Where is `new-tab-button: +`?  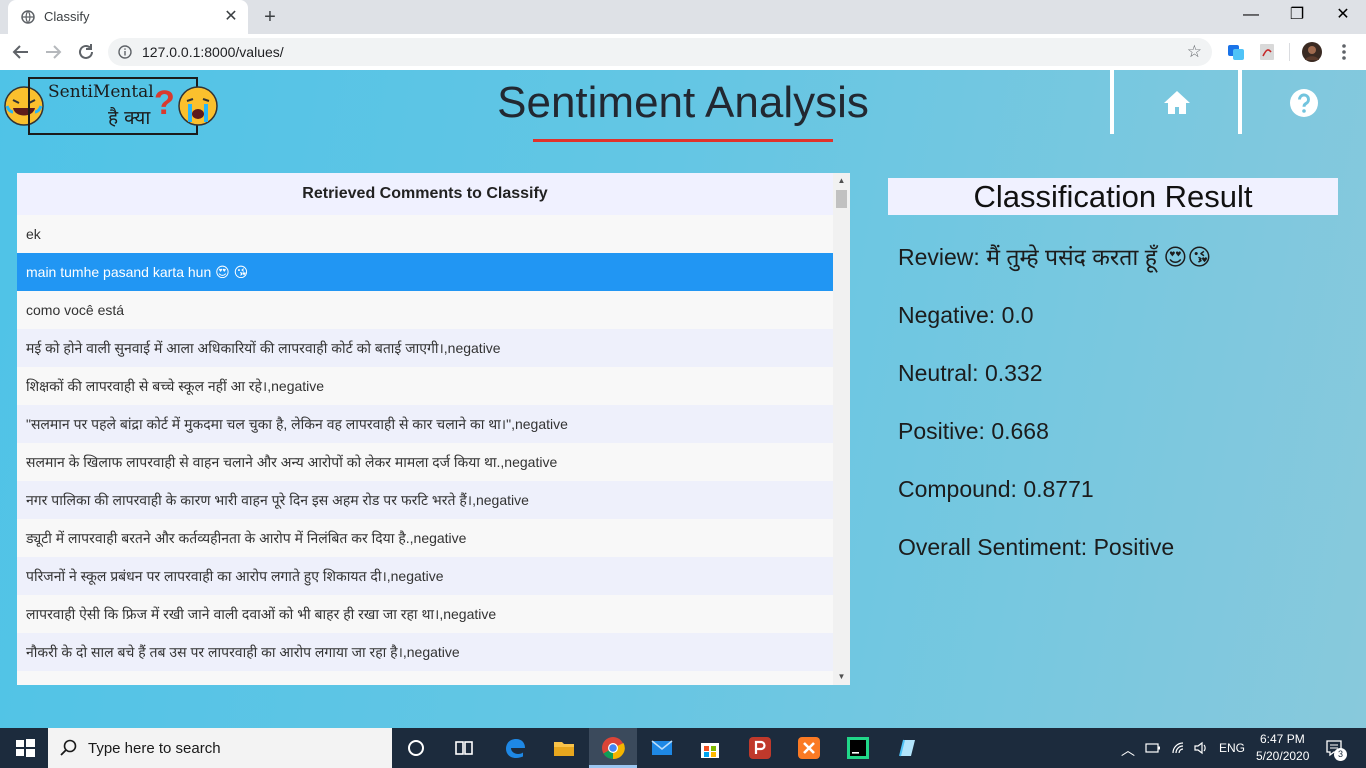 new-tab-button: + is located at coordinates (270, 17).